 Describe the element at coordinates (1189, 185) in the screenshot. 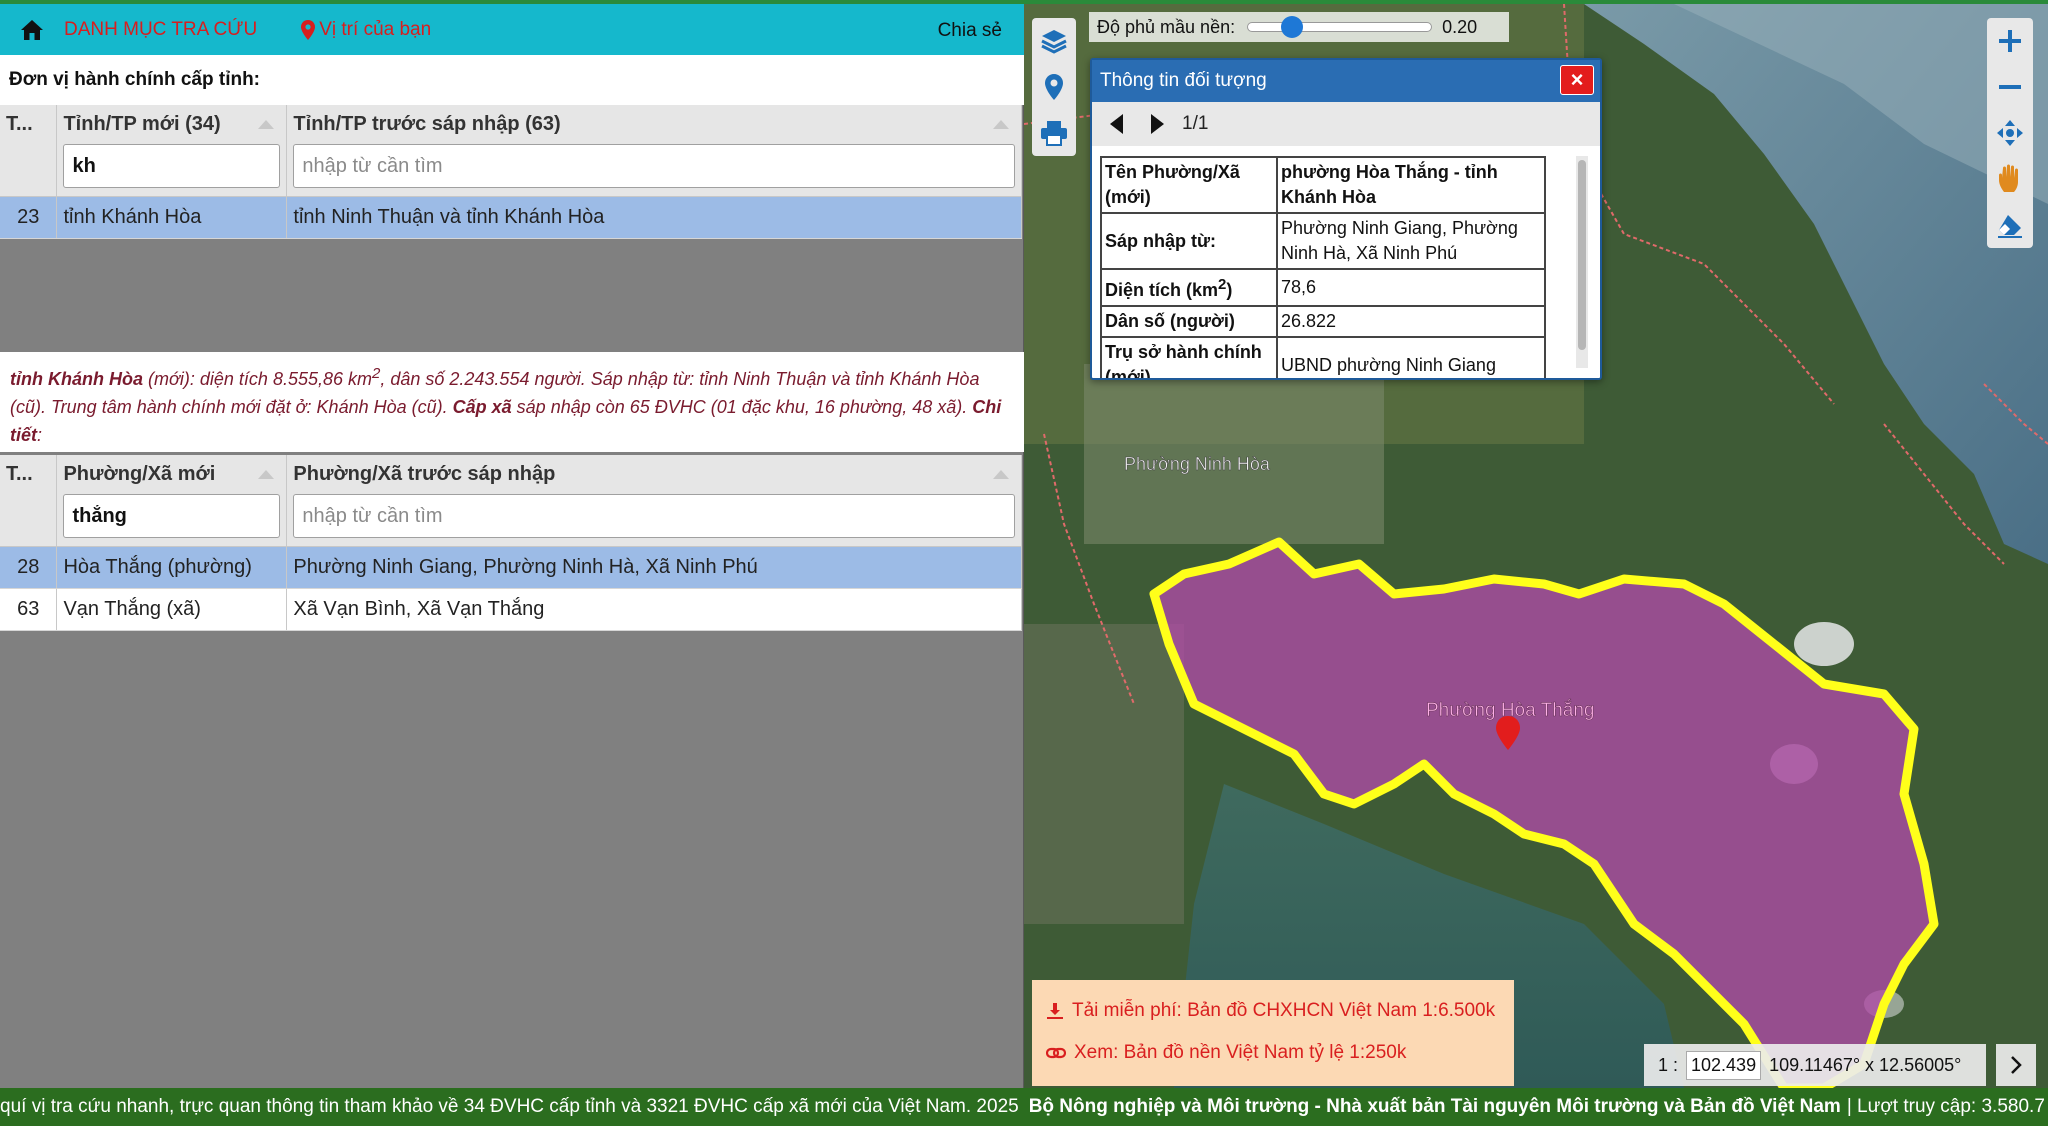

I see `attribute-key: Tên Phường/Xã (mới)` at that location.